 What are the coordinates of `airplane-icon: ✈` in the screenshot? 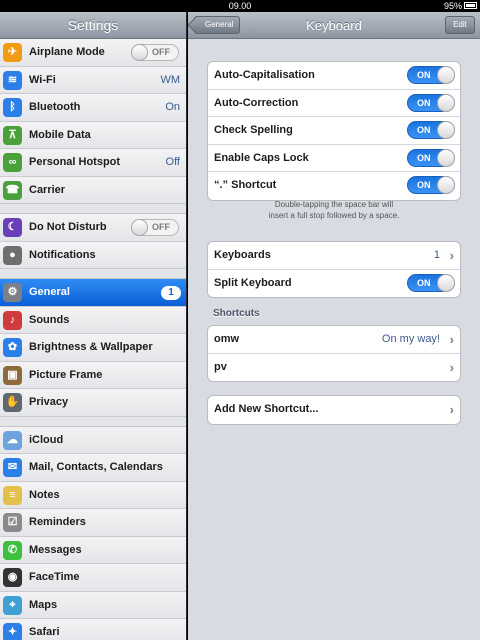 It's located at (12, 52).